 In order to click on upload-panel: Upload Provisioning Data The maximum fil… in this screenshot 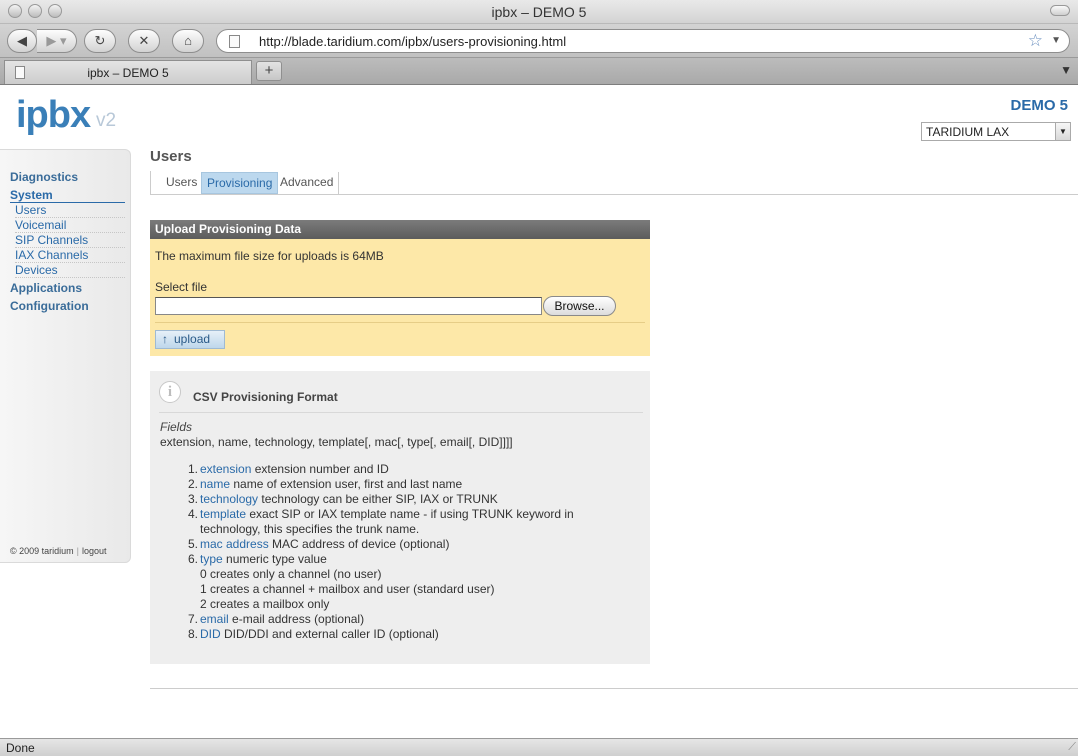, I will do `click(400, 288)`.